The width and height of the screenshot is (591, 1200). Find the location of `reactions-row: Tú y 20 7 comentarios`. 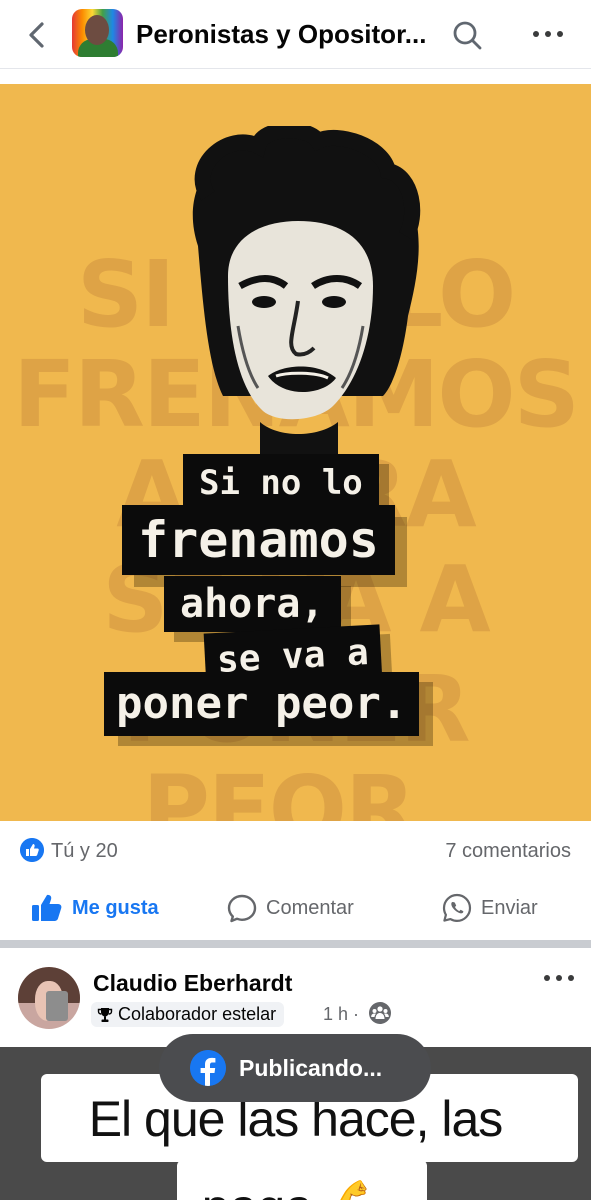

reactions-row: Tú y 20 7 comentarios is located at coordinates (295, 851).